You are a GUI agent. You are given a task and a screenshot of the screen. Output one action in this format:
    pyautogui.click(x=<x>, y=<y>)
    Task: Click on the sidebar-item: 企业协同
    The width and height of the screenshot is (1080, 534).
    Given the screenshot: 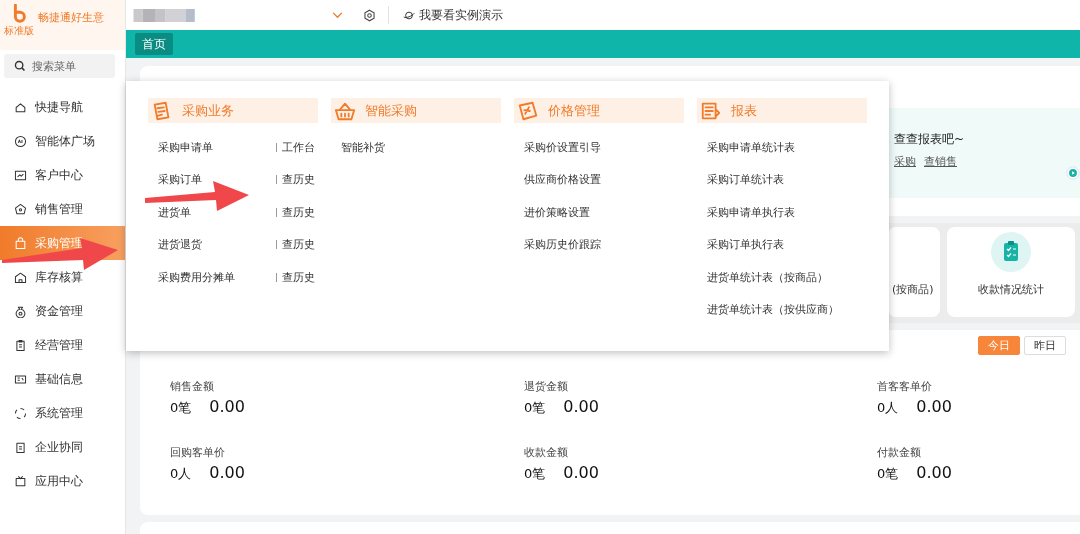 What is the action you would take?
    pyautogui.click(x=62, y=447)
    